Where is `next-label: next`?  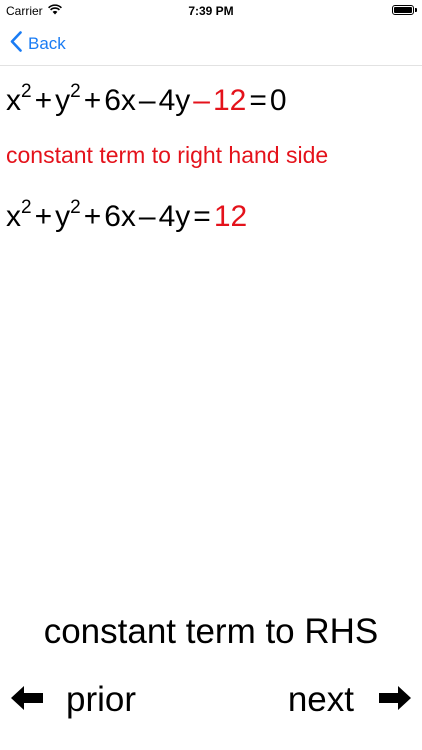
next-label: next is located at coordinates (320, 699).